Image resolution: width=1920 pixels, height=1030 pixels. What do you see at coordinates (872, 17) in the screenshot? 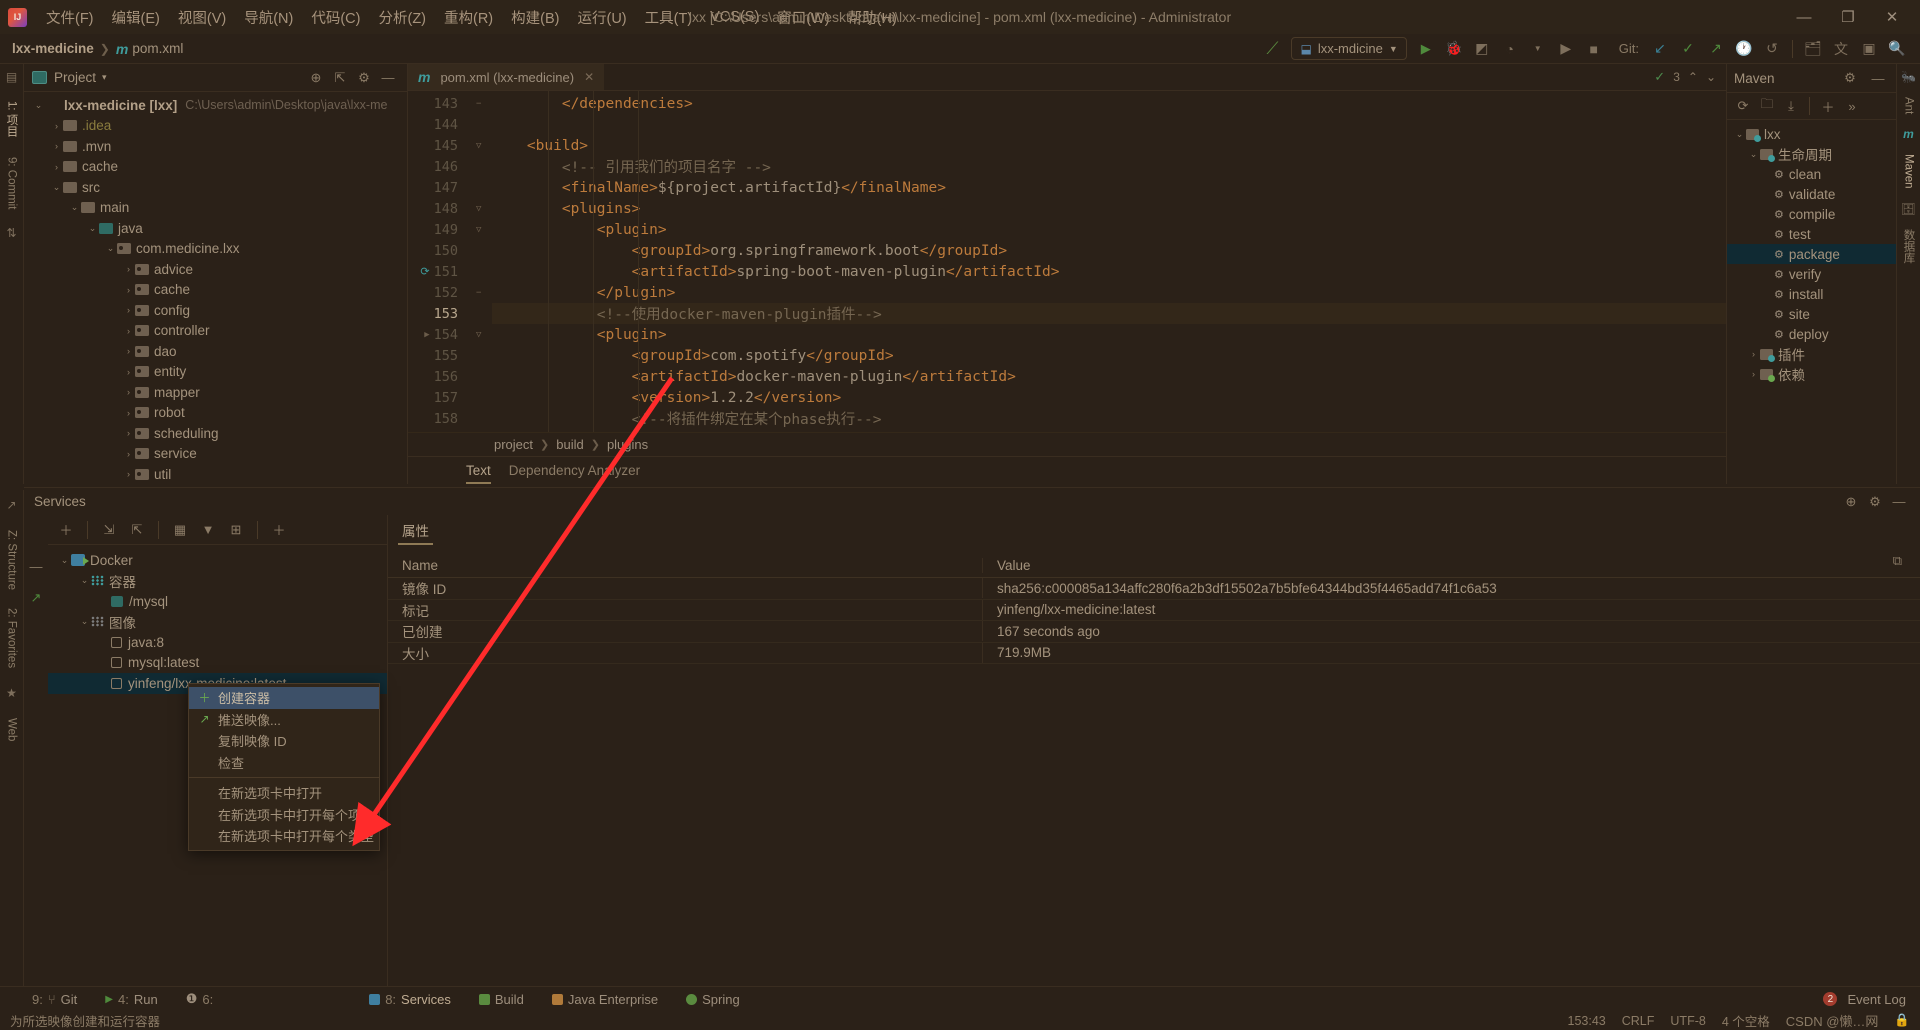
I see `menu-help: 帮助(H)` at bounding box center [872, 17].